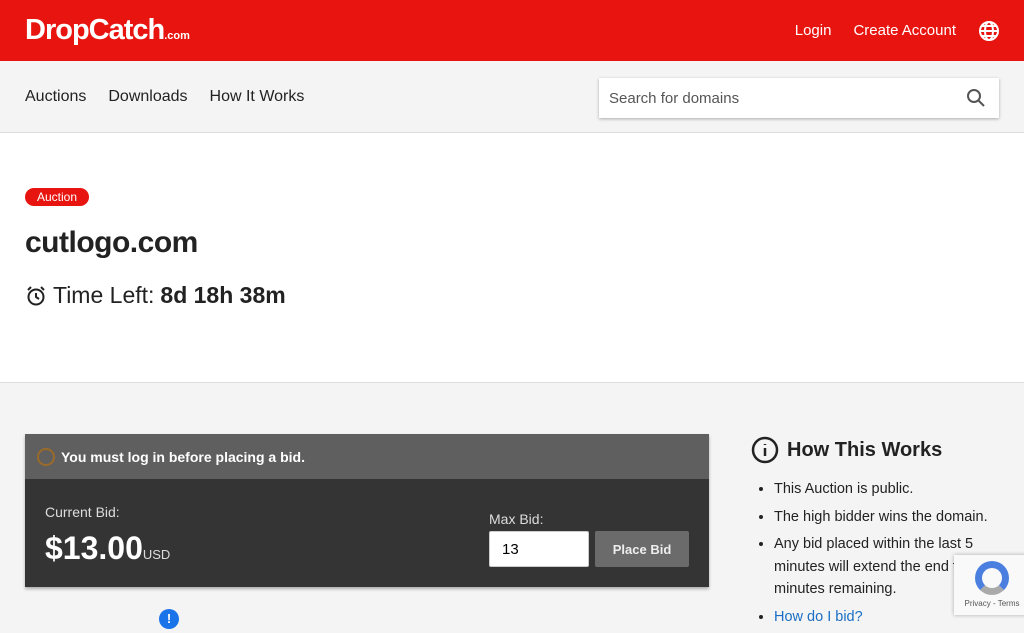 The image size is (1024, 633). I want to click on domain-title: cutlogo.com, so click(111, 242).